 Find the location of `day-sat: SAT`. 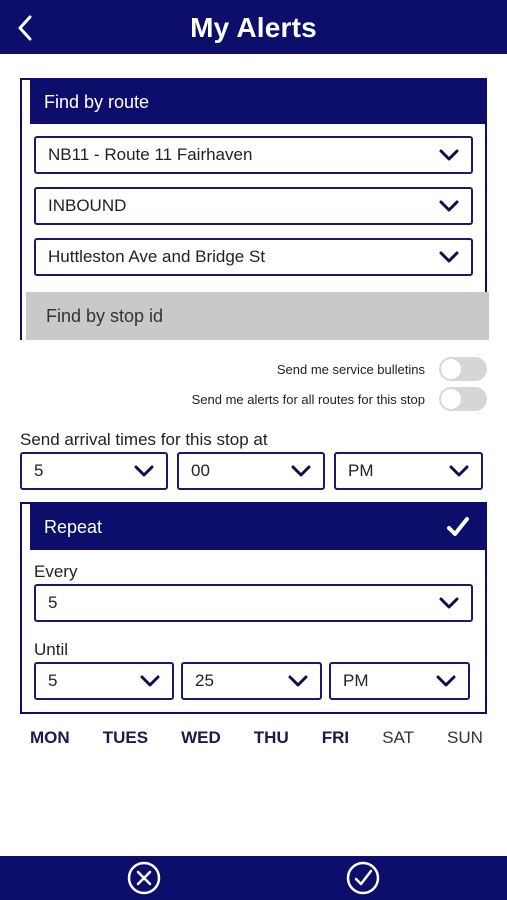

day-sat: SAT is located at coordinates (398, 738).